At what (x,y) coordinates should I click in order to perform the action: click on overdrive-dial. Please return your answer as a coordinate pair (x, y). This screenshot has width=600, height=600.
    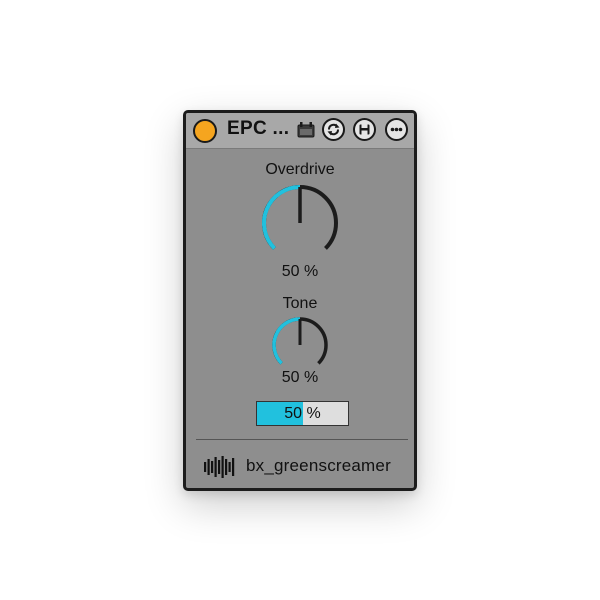
    Looking at the image, I should click on (300, 223).